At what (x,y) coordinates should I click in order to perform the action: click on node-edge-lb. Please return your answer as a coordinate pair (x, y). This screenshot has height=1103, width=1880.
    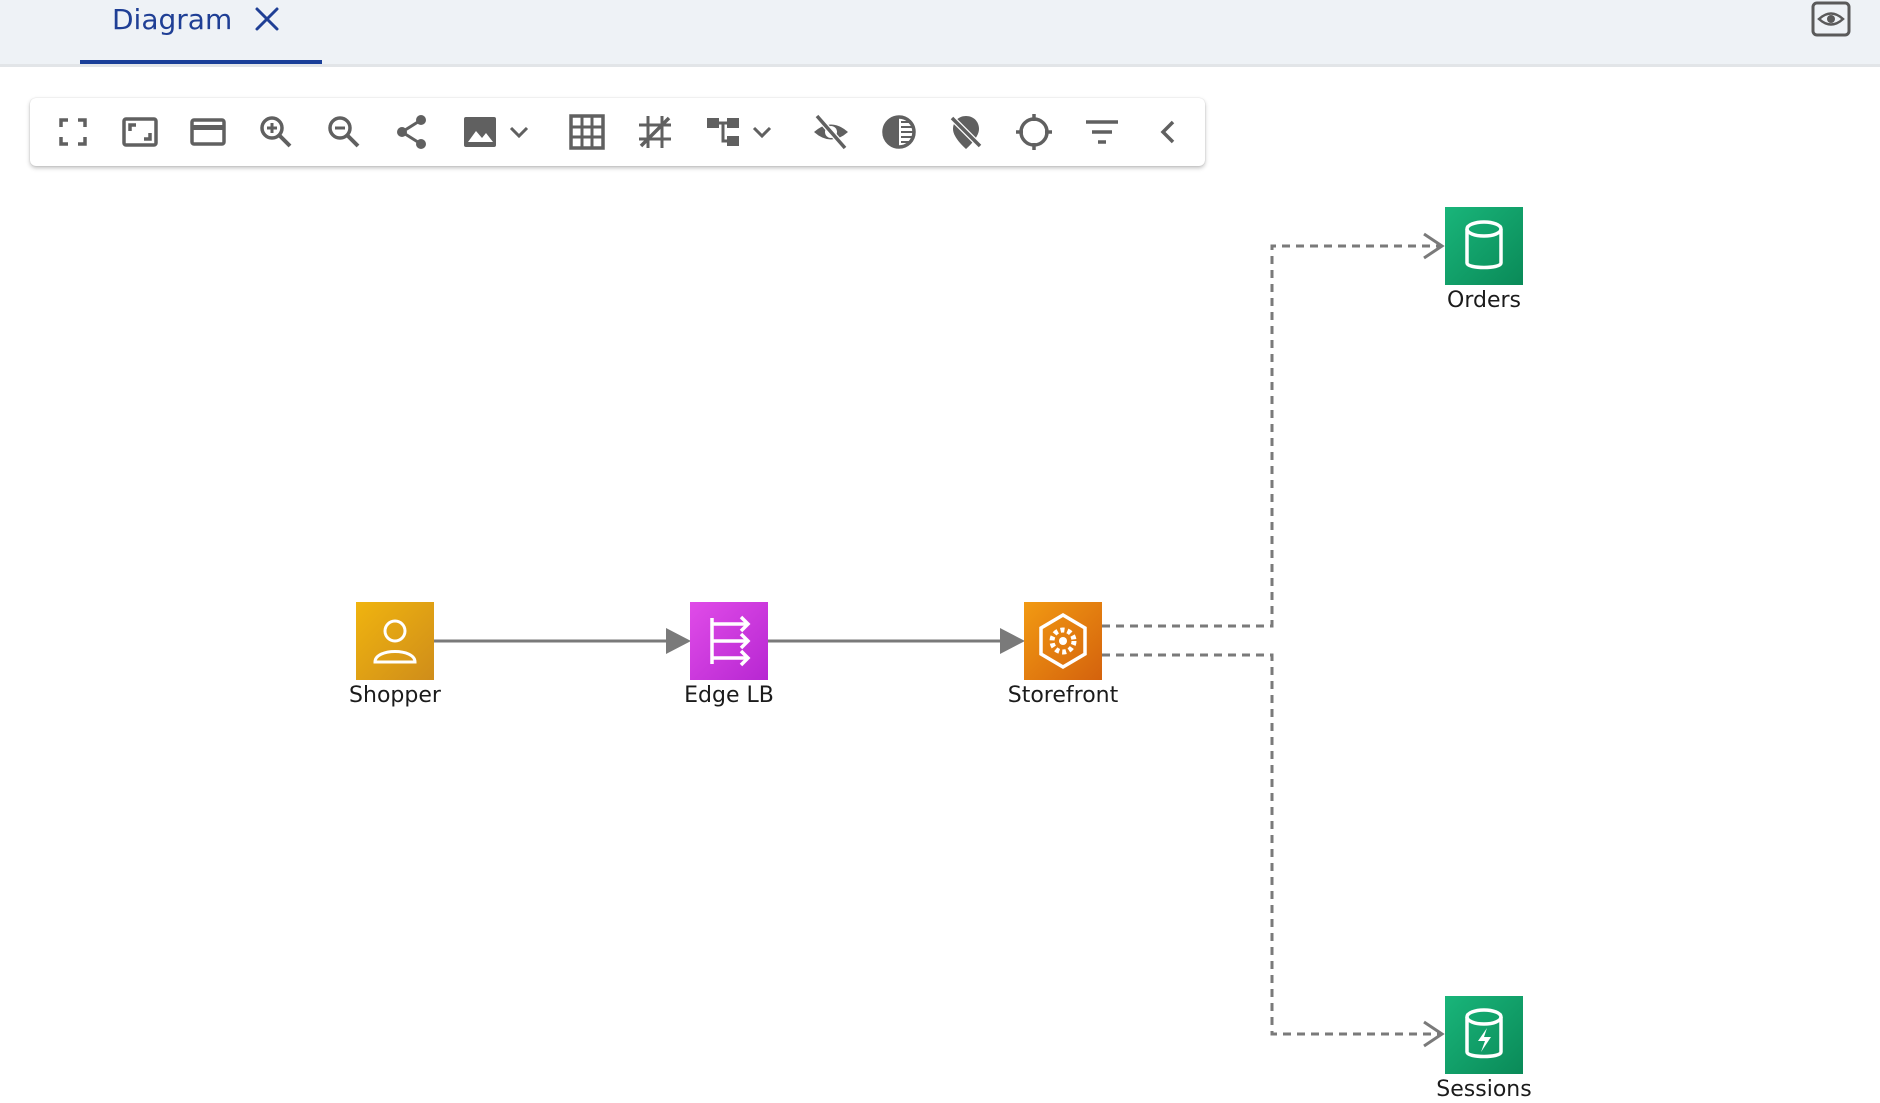
    Looking at the image, I should click on (729, 641).